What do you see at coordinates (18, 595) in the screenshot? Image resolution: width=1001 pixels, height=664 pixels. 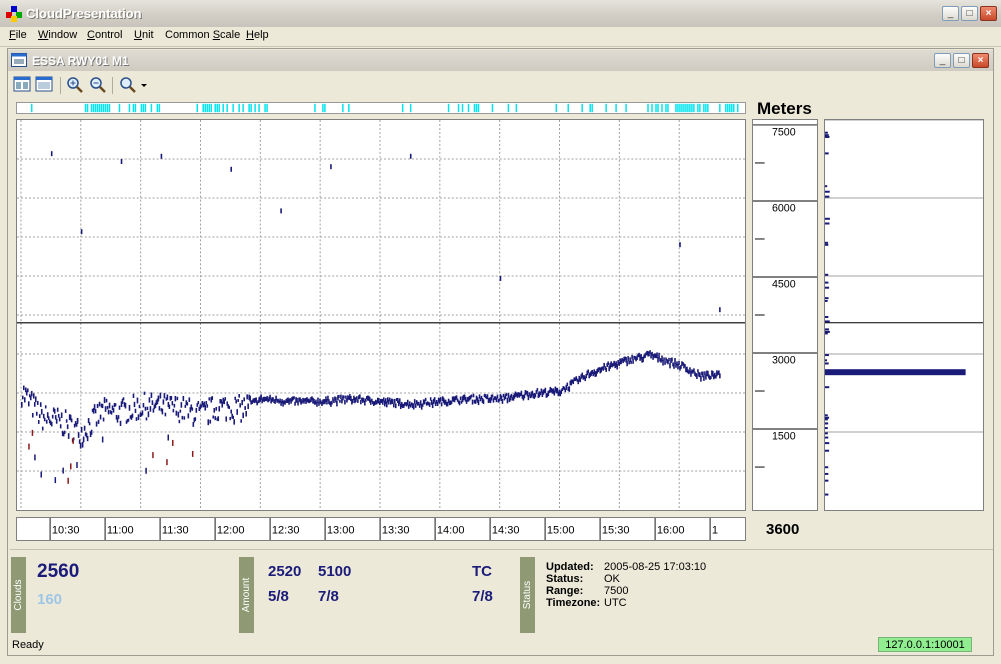 I see `clouds-tab: Clouds` at bounding box center [18, 595].